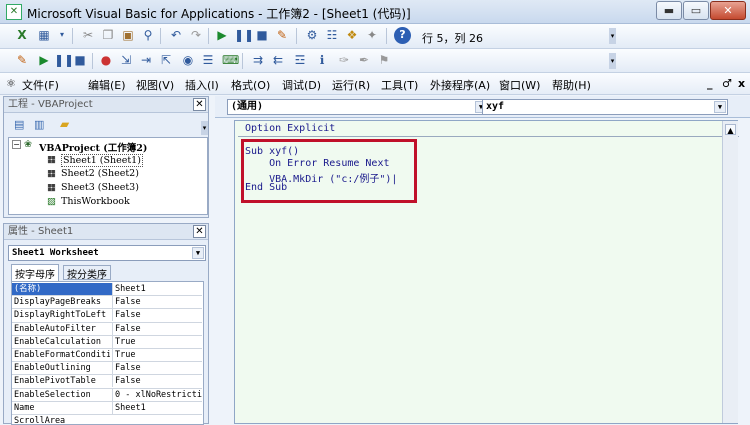 This screenshot has height=425, width=750. I want to click on menu-help: 帮助(H), so click(571, 85).